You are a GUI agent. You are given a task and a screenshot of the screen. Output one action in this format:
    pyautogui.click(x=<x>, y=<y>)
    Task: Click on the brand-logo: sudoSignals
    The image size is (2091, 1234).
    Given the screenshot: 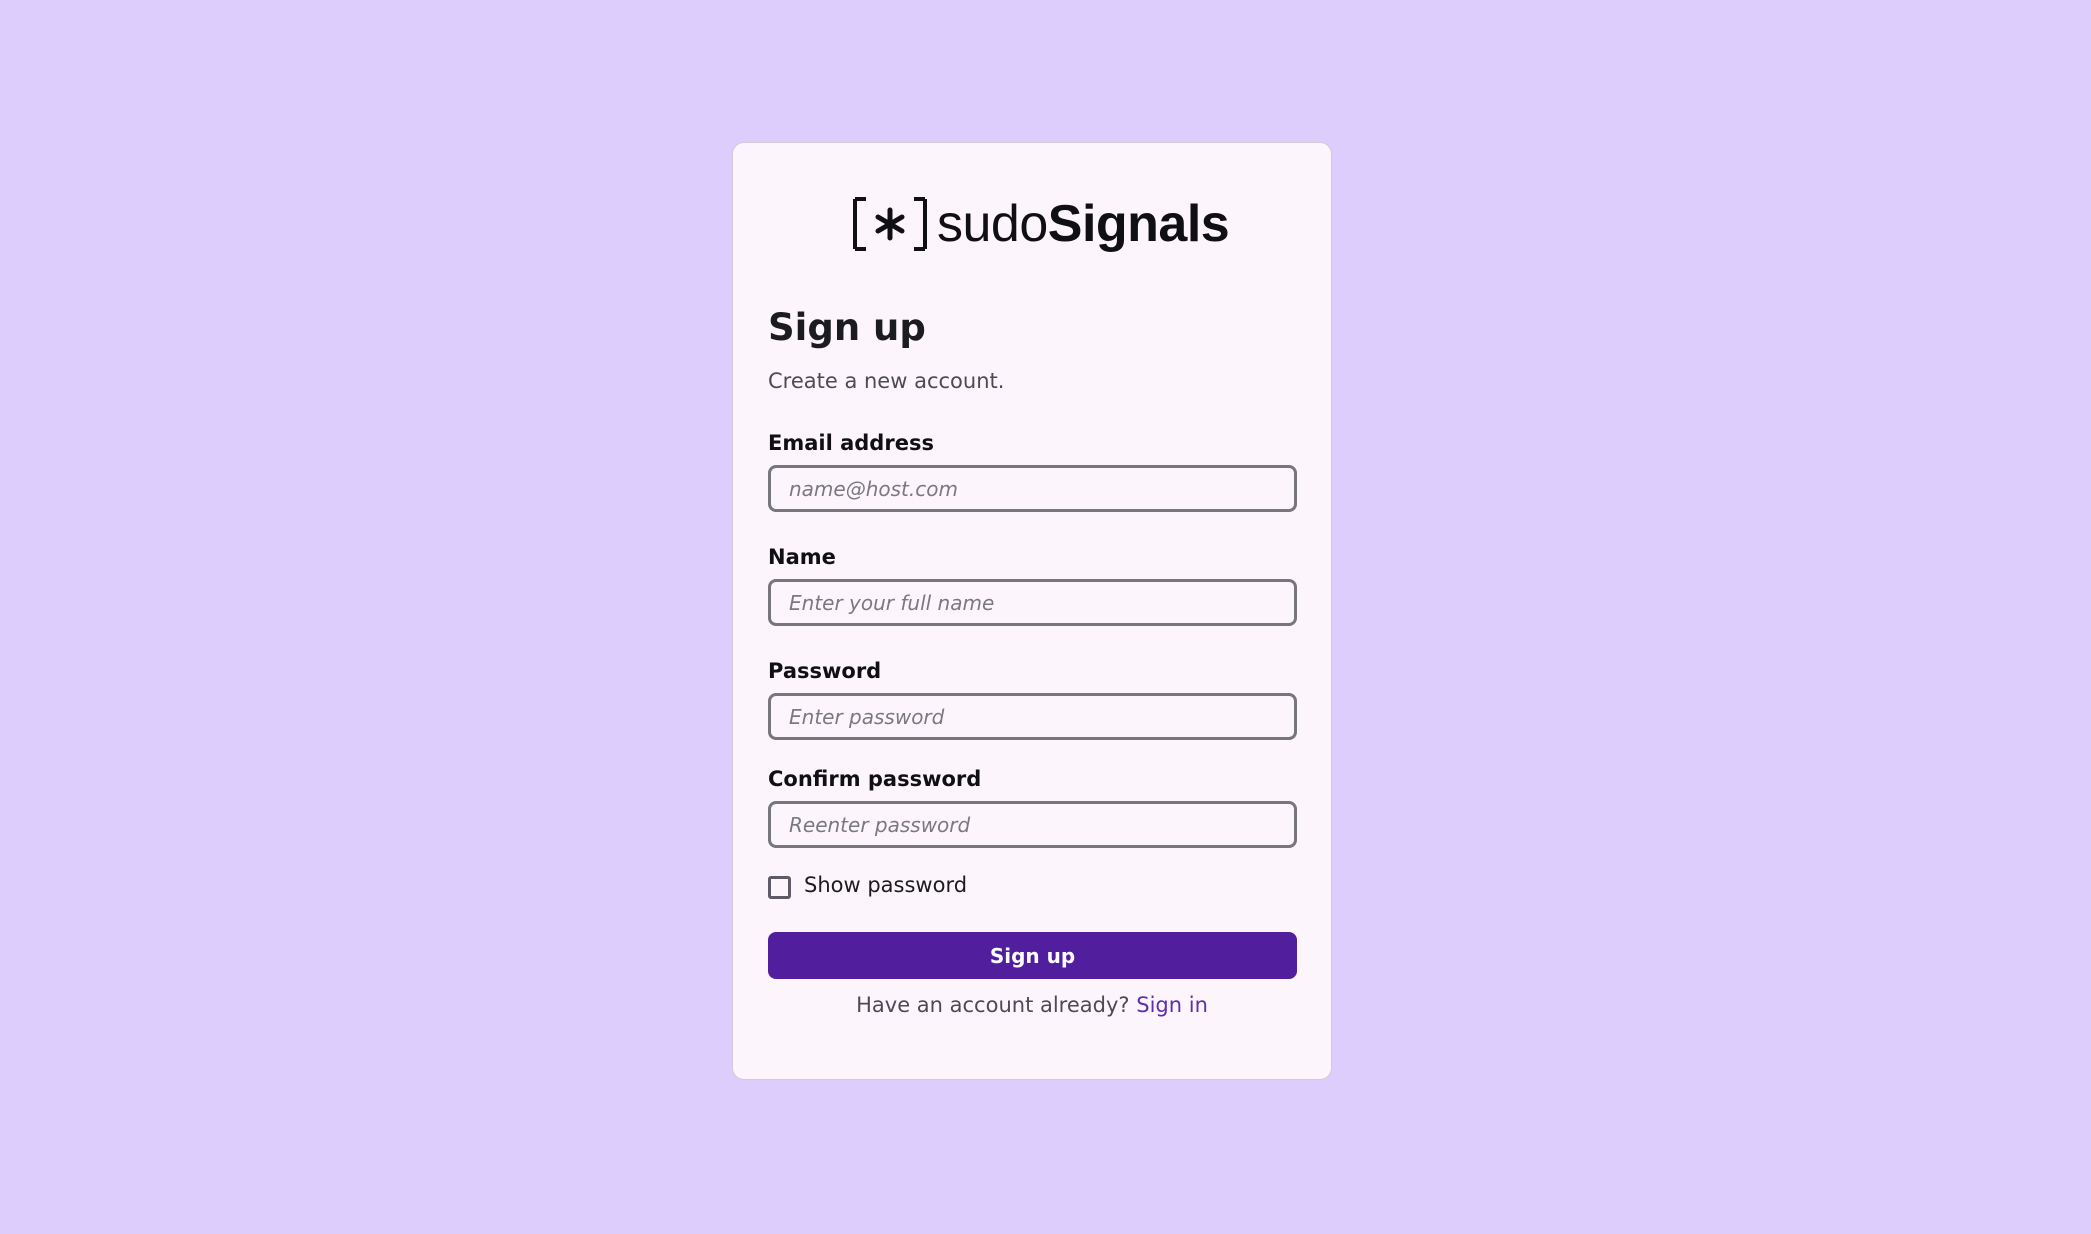 What is the action you would take?
    pyautogui.click(x=1040, y=224)
    